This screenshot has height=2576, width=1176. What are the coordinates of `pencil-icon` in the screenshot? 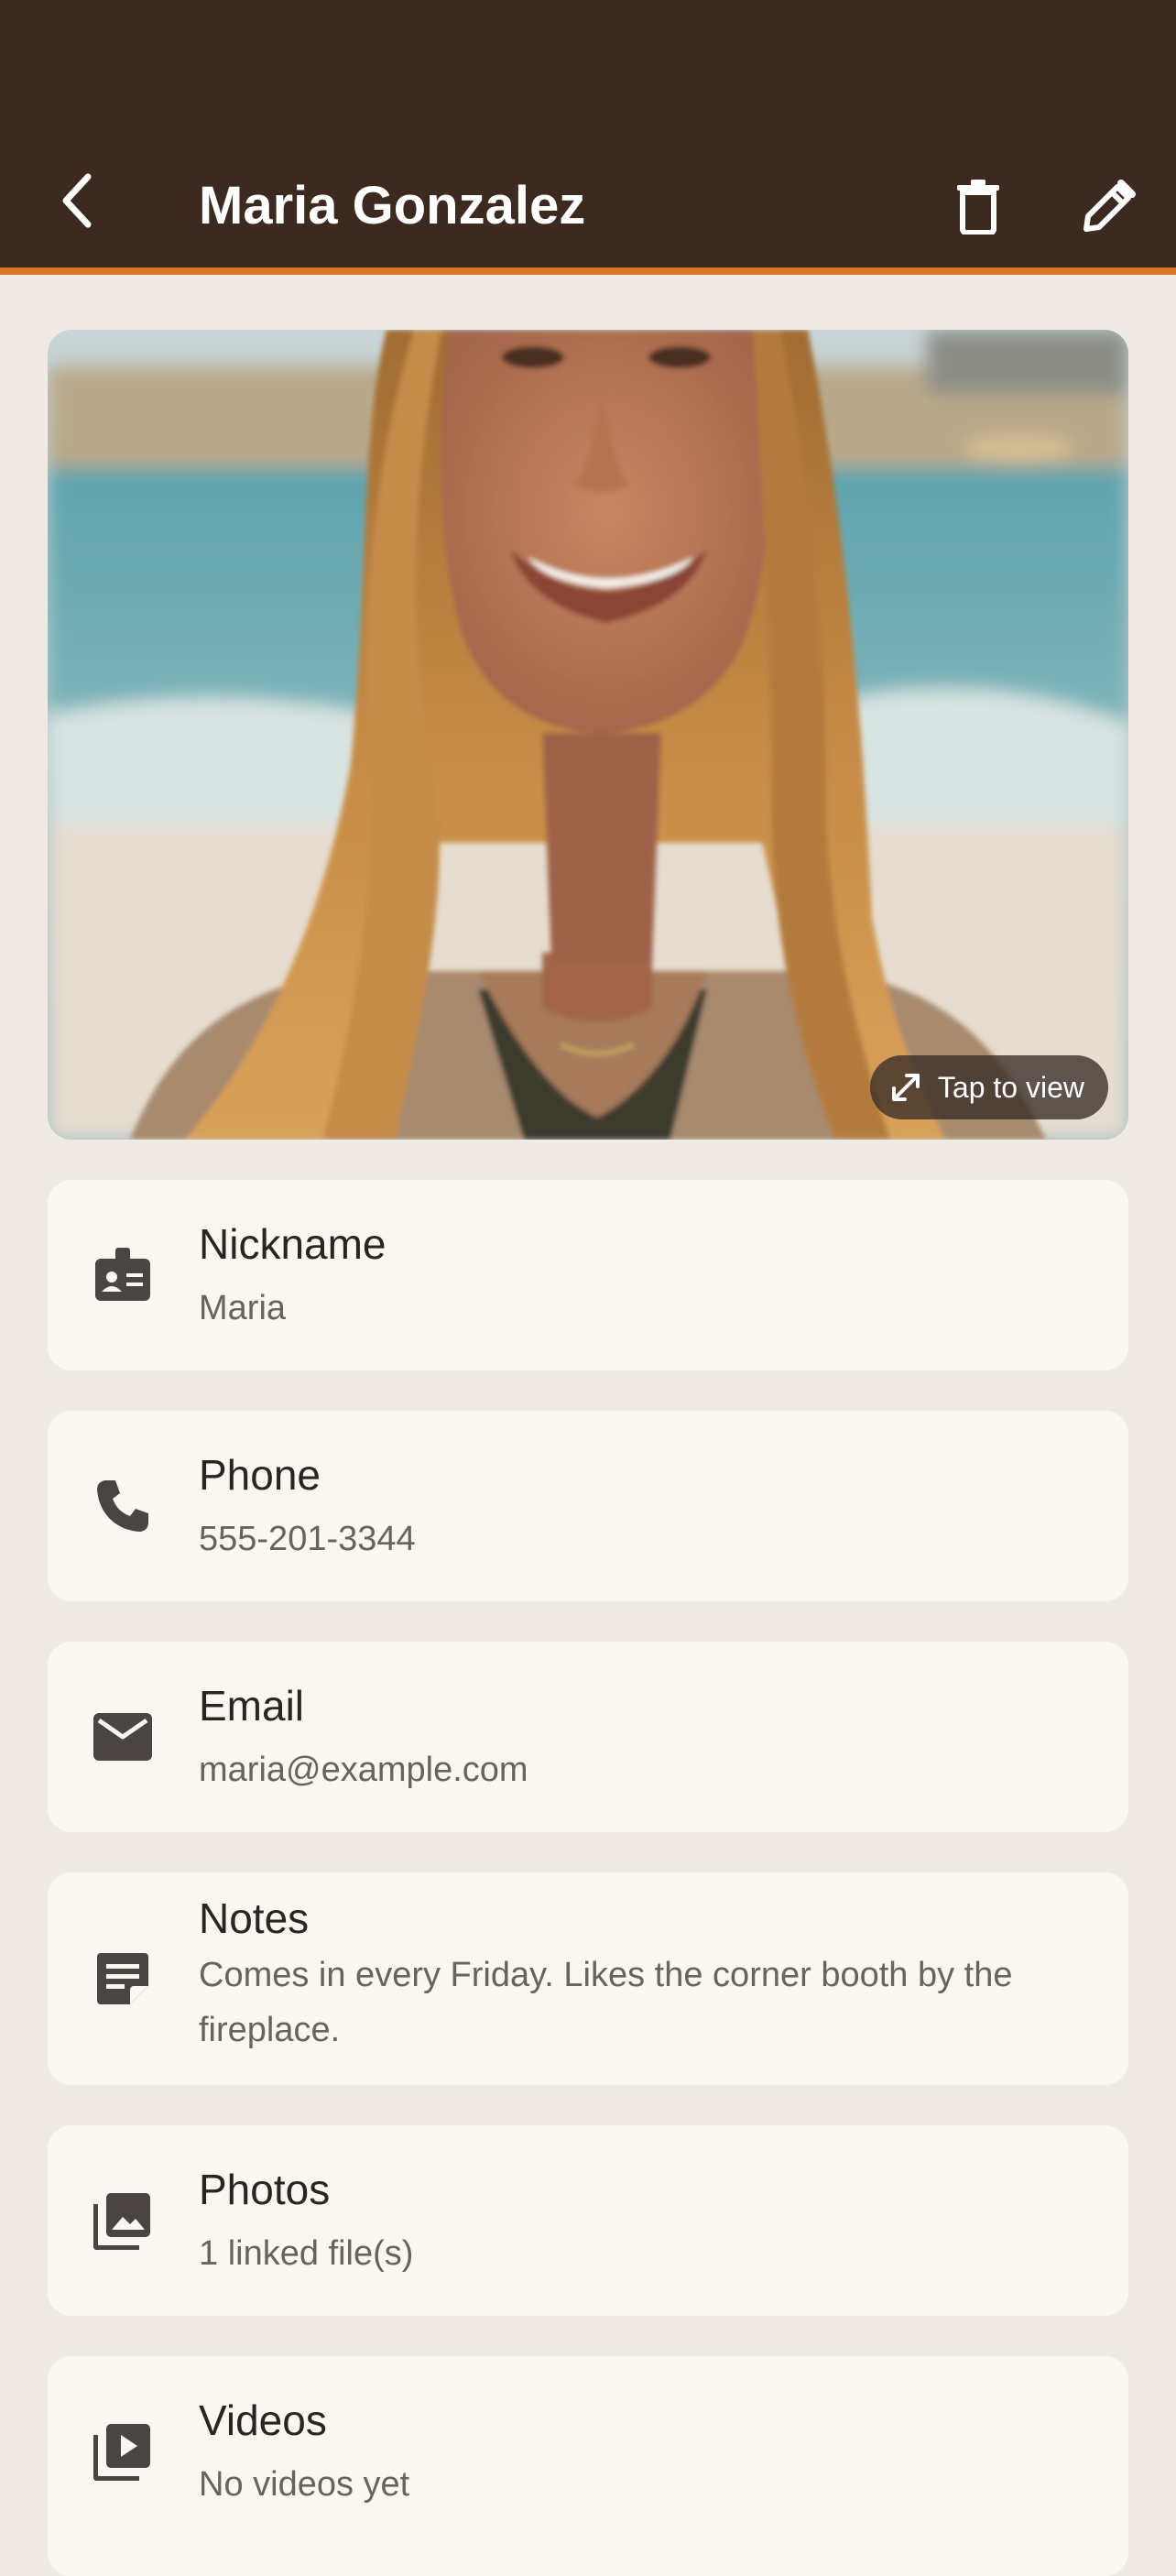 It's located at (1109, 206).